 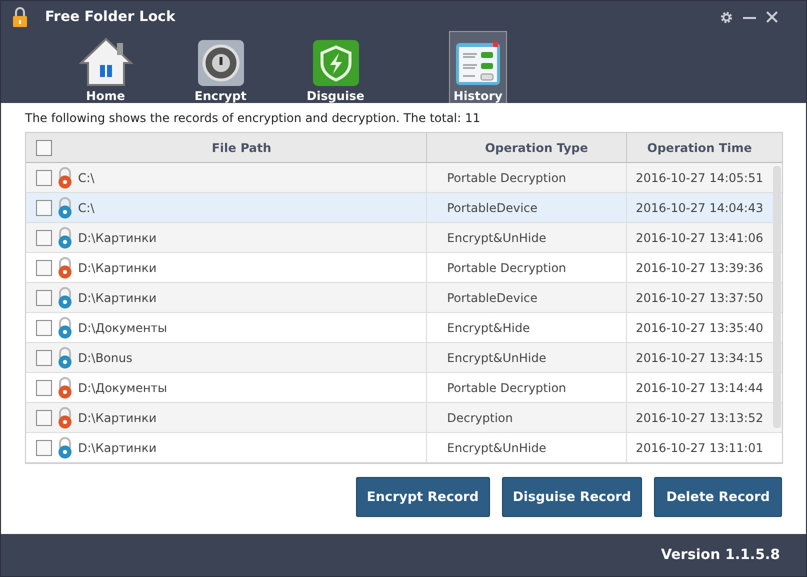 I want to click on shield-bolt-icon, so click(x=336, y=63).